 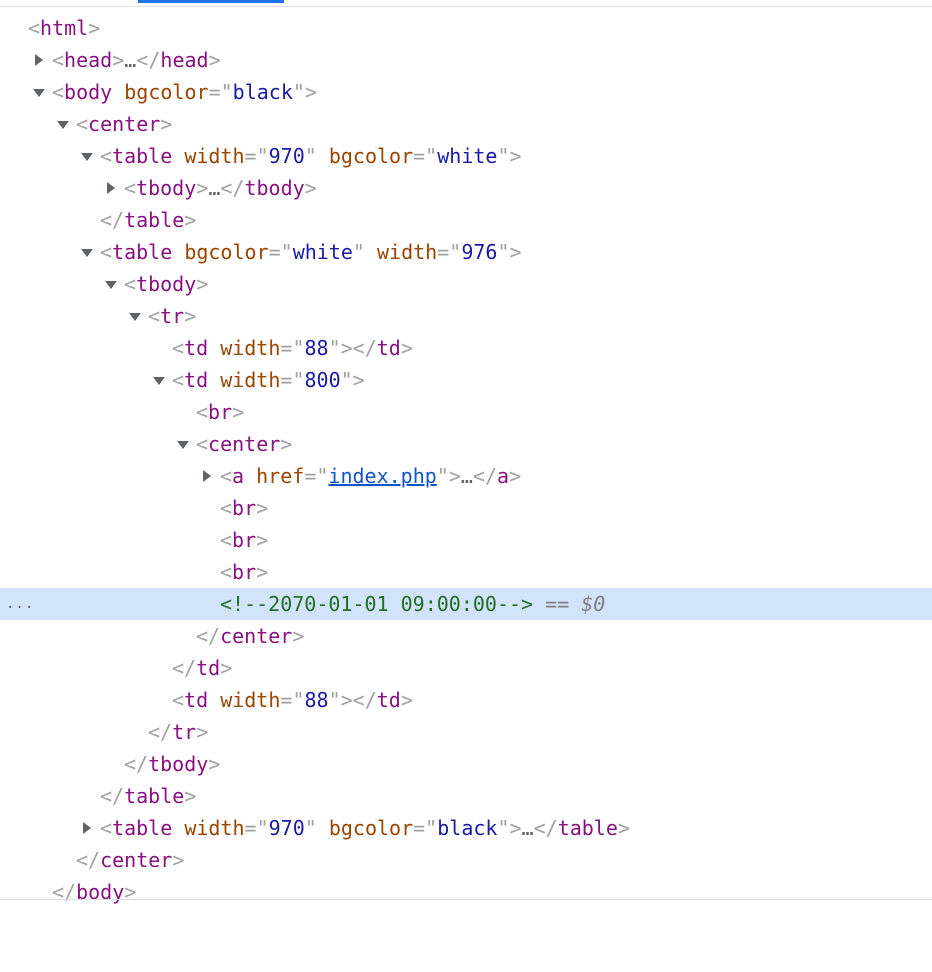 I want to click on node-tbody: <tbody>, so click(x=466, y=284).